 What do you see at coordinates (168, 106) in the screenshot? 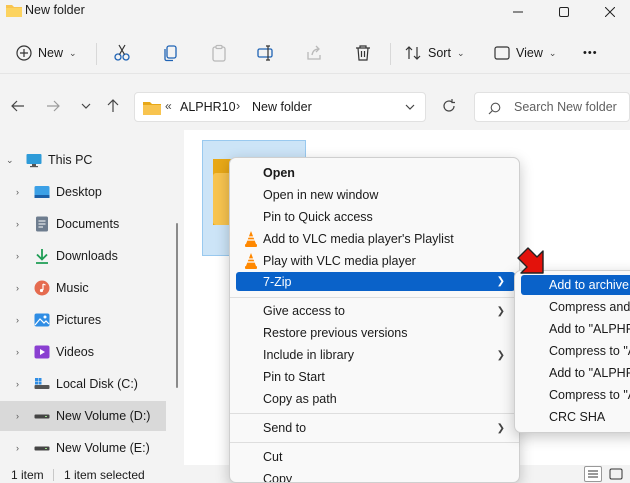
I see `overflow-chevron-icon: «` at bounding box center [168, 106].